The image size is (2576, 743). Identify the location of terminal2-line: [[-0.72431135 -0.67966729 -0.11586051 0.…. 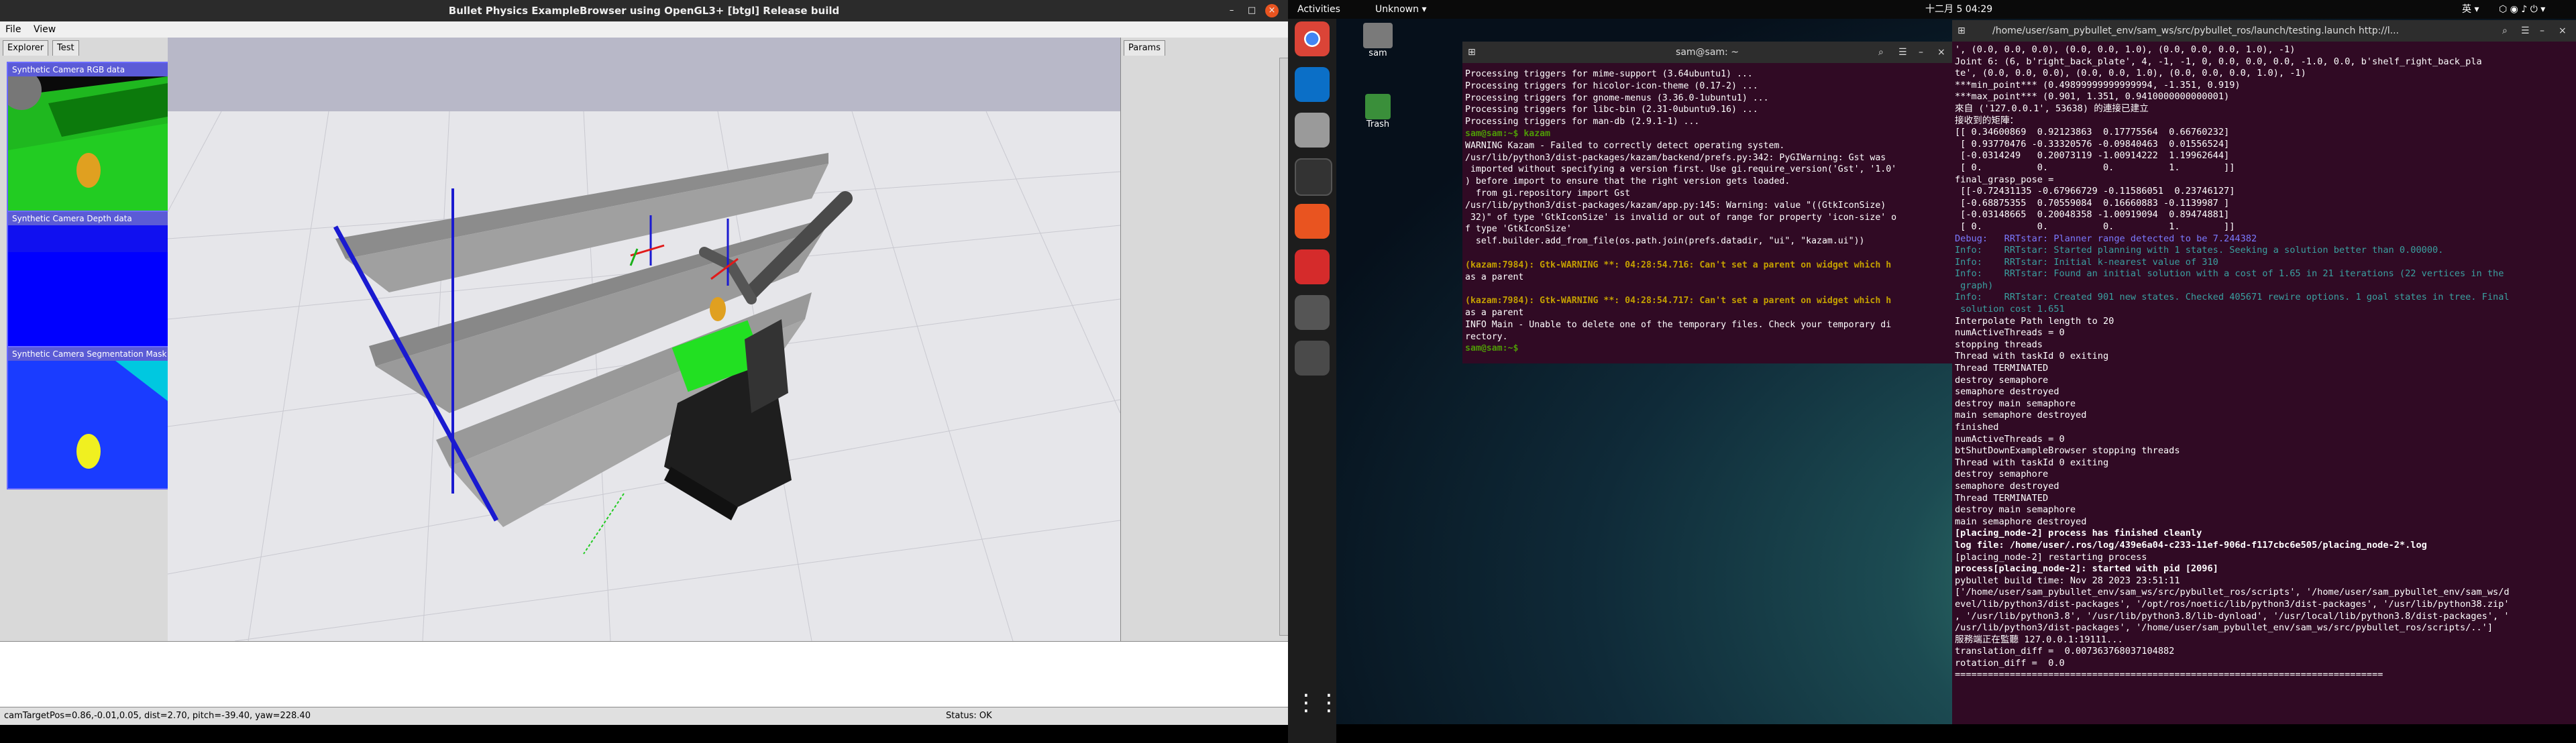
(2095, 191).